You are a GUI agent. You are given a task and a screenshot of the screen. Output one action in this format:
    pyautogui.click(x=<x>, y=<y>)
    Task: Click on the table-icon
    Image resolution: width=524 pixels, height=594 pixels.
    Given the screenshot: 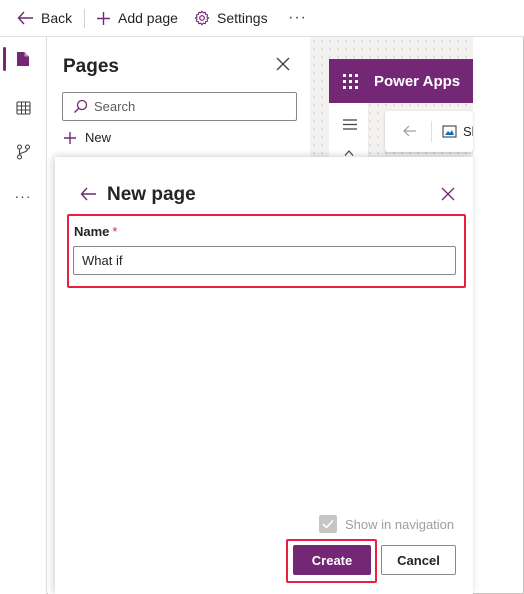 What is the action you would take?
    pyautogui.click(x=23, y=108)
    